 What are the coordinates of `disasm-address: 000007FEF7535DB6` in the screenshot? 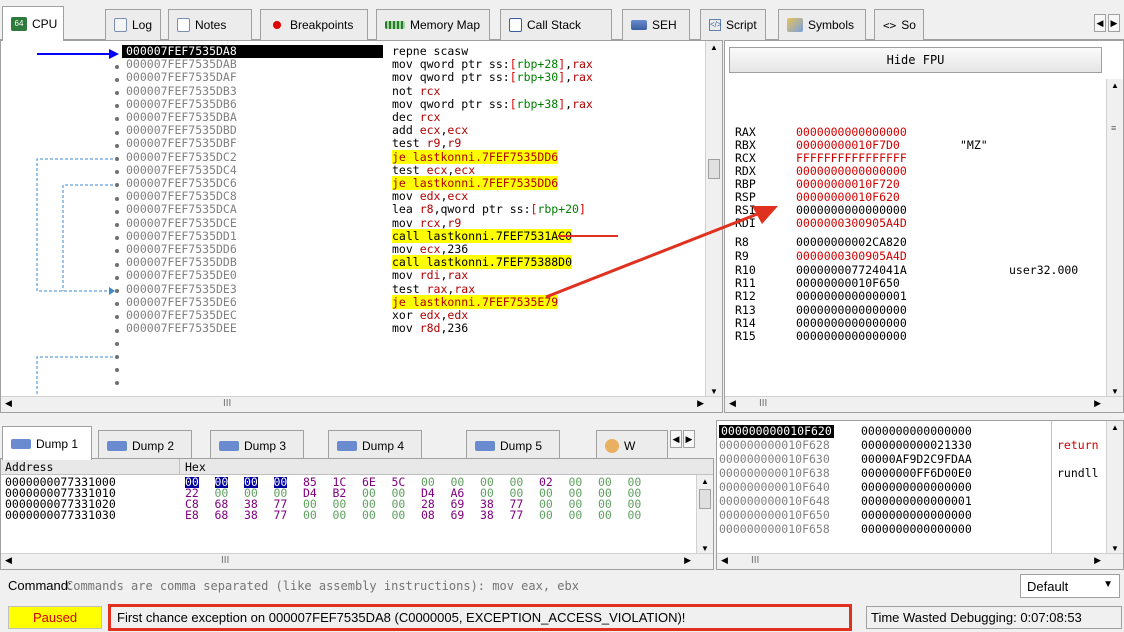 It's located at (181, 104).